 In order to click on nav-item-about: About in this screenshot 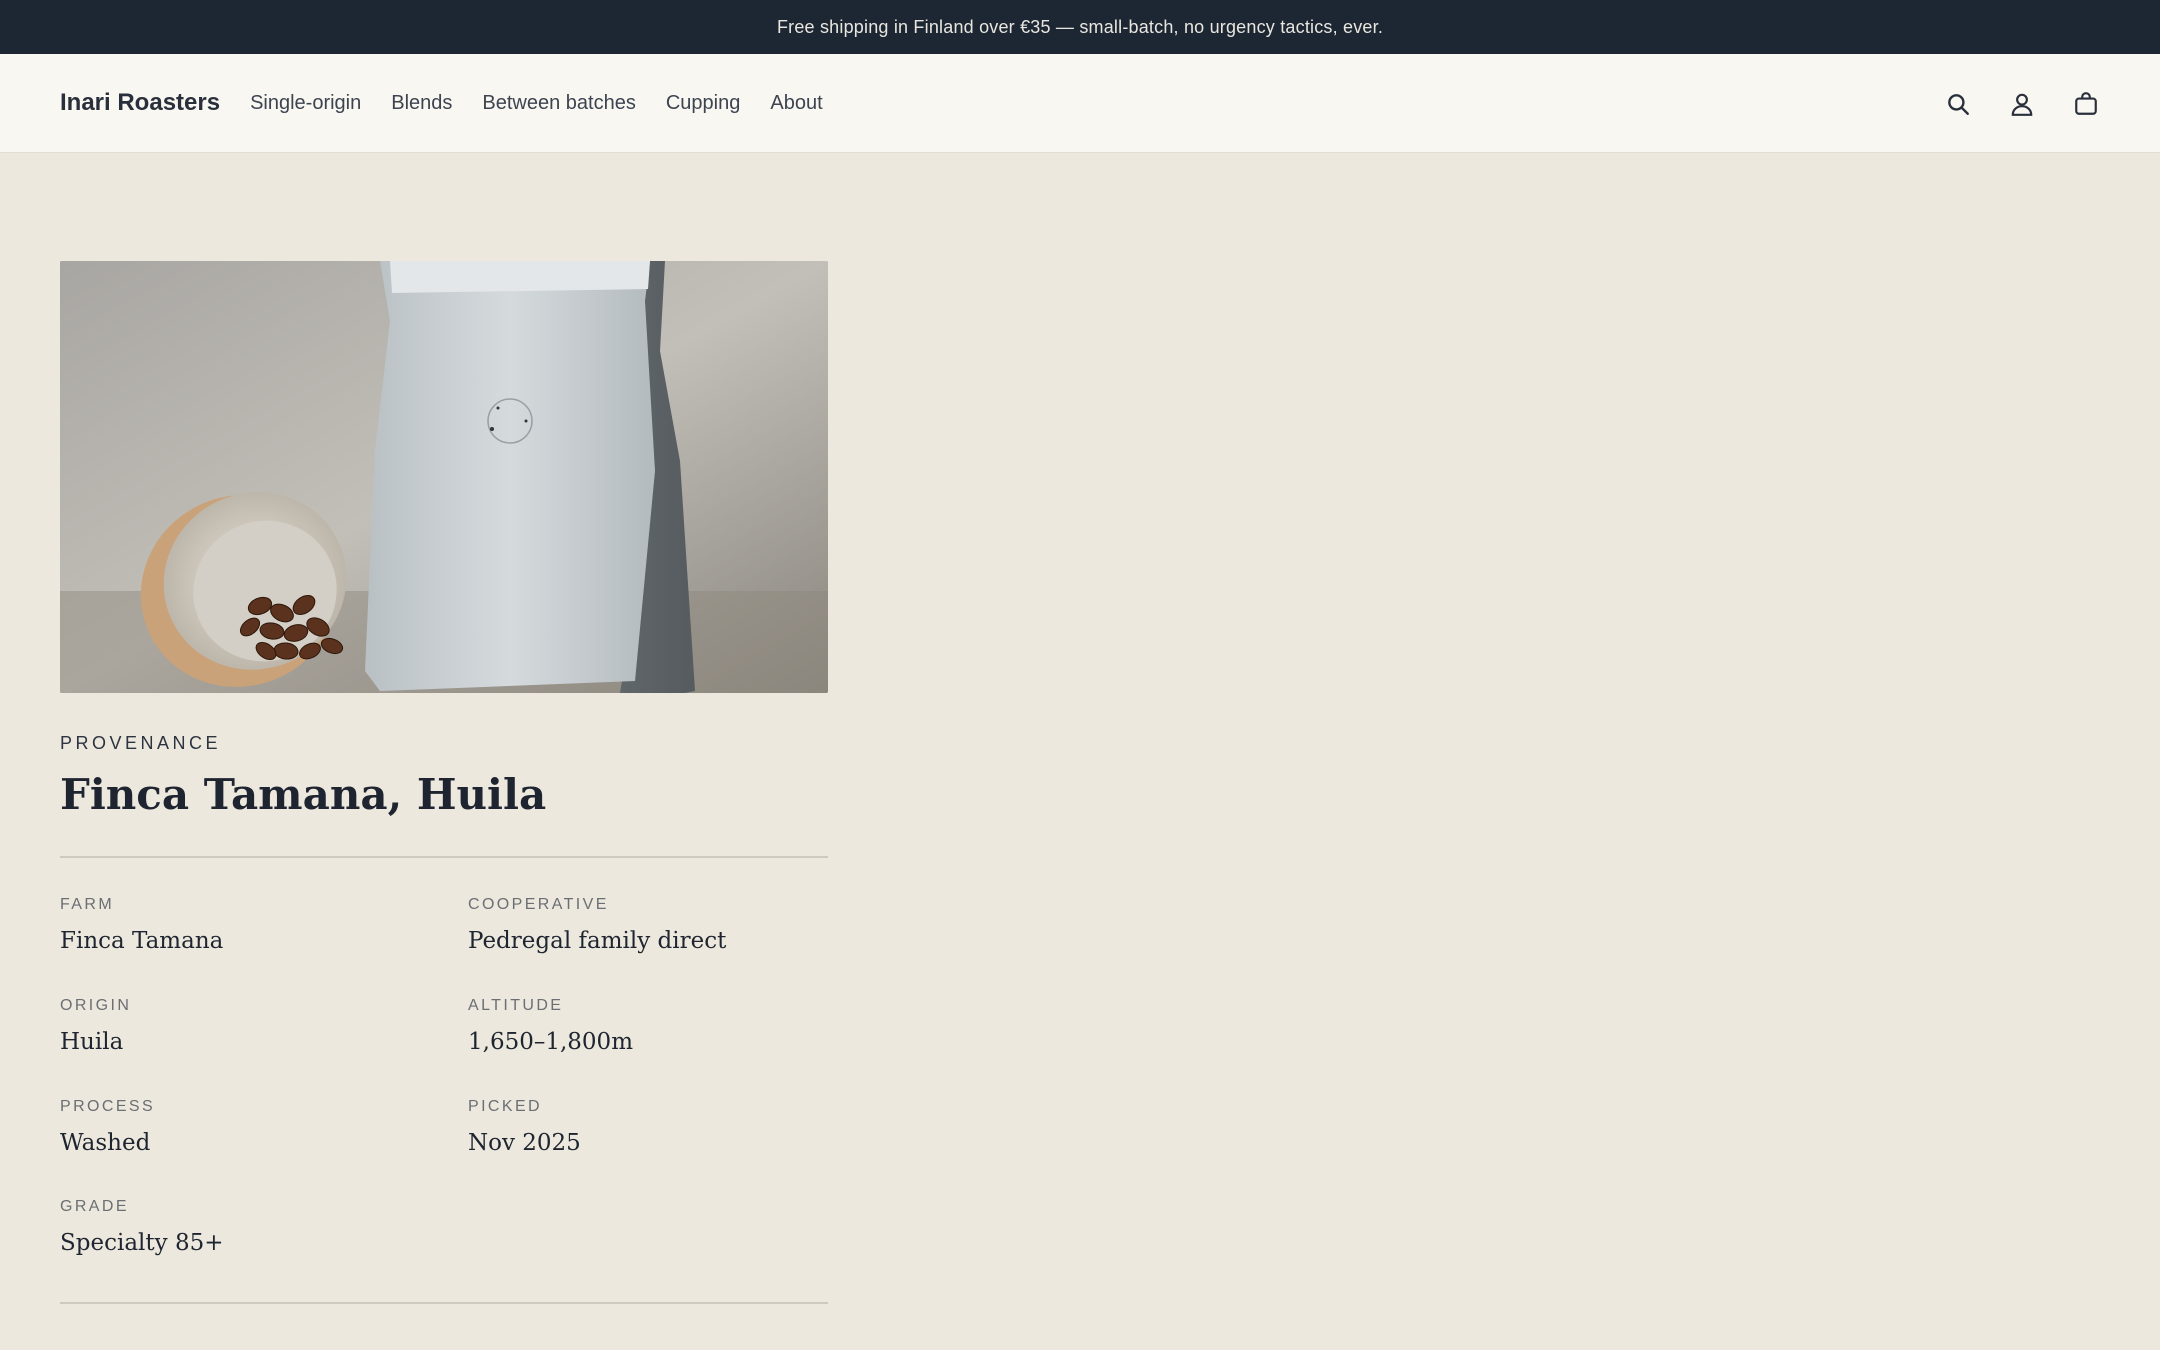, I will do `click(796, 103)`.